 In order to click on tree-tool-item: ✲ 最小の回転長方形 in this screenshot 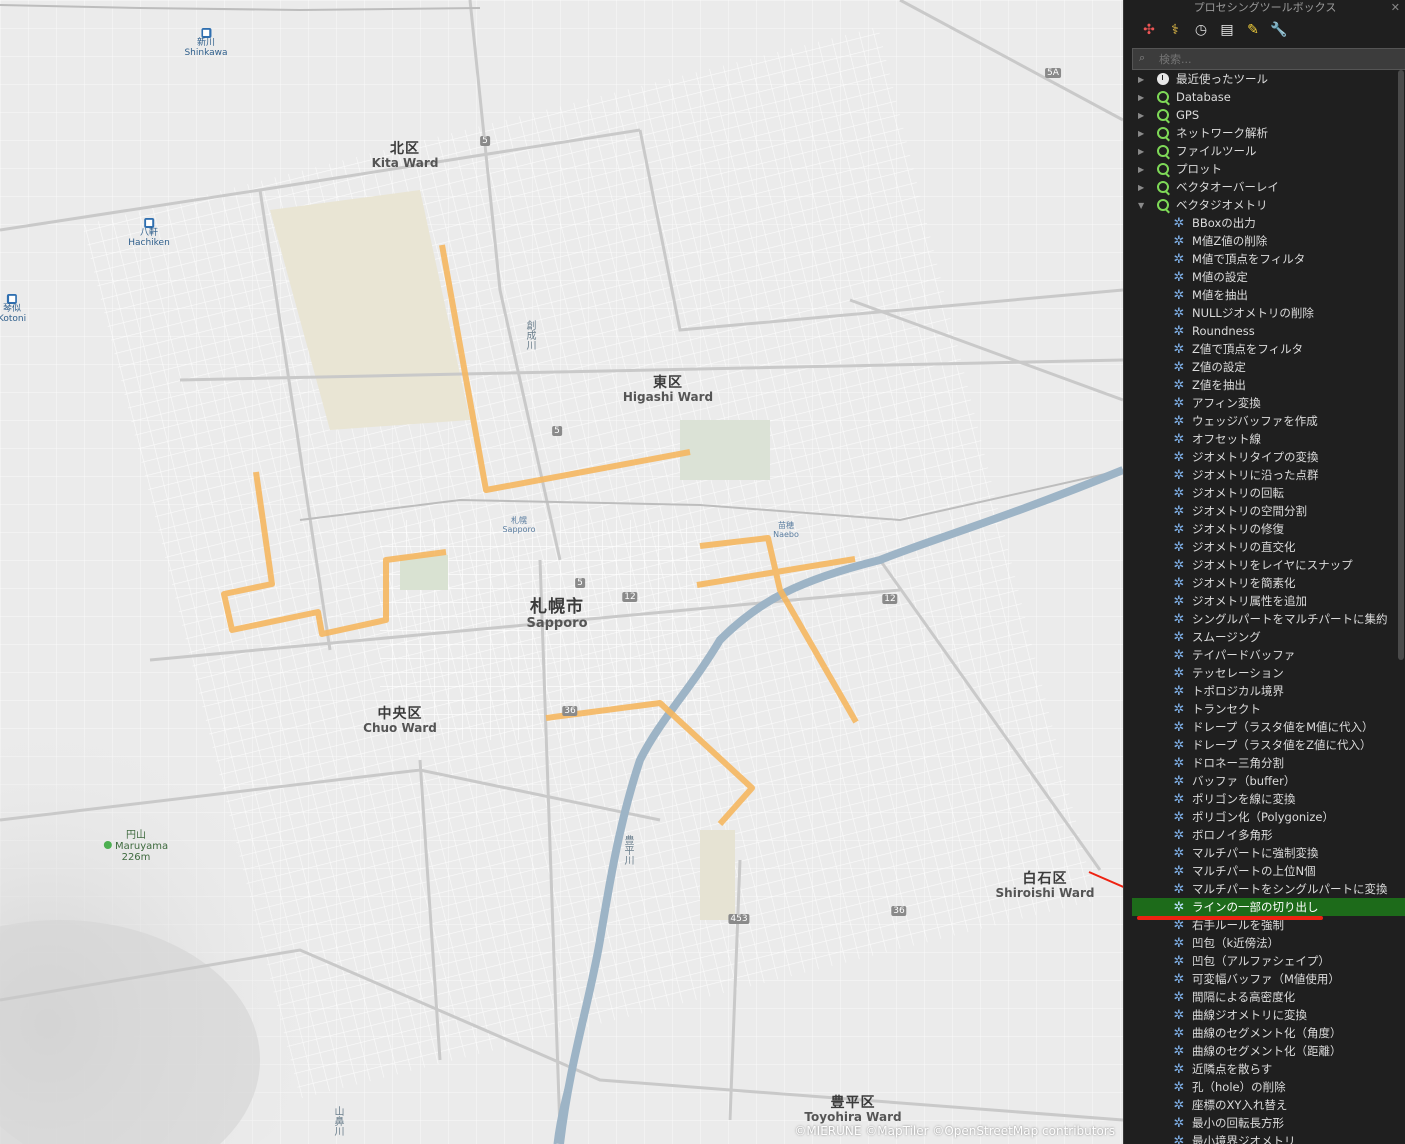, I will do `click(1264, 1123)`.